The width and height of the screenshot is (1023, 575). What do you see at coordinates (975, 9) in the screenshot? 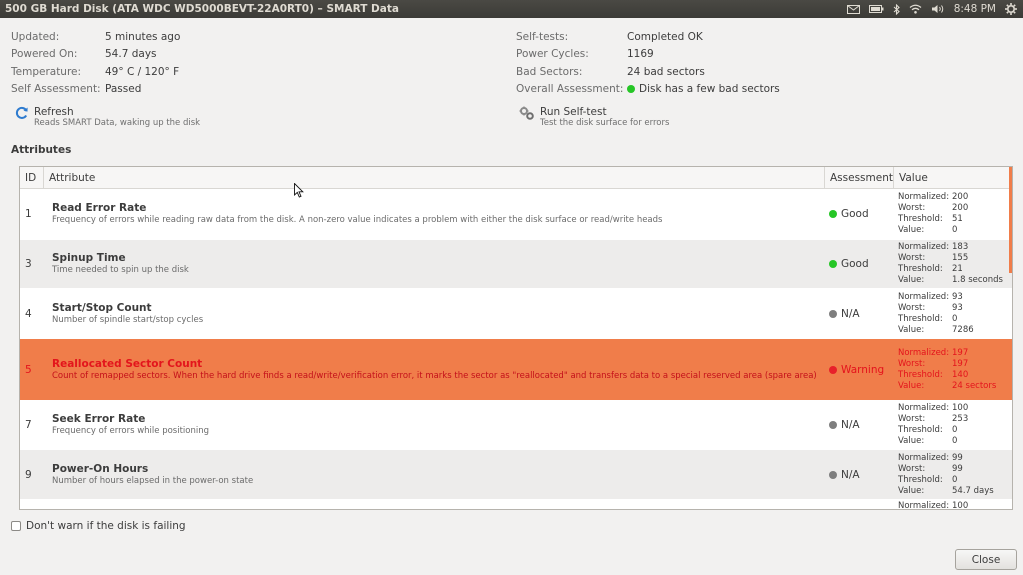
I see `clock: 8:48 PM` at bounding box center [975, 9].